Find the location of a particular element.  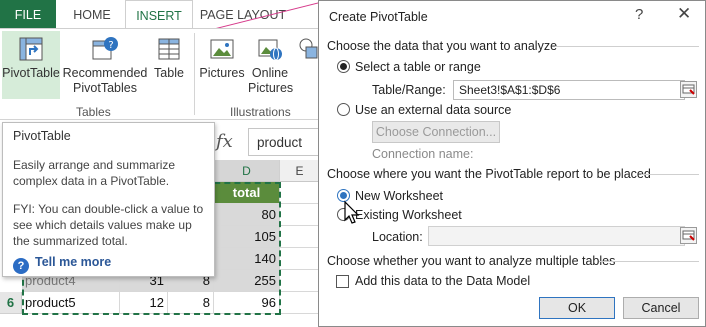

pivottable-icon is located at coordinates (31, 49).